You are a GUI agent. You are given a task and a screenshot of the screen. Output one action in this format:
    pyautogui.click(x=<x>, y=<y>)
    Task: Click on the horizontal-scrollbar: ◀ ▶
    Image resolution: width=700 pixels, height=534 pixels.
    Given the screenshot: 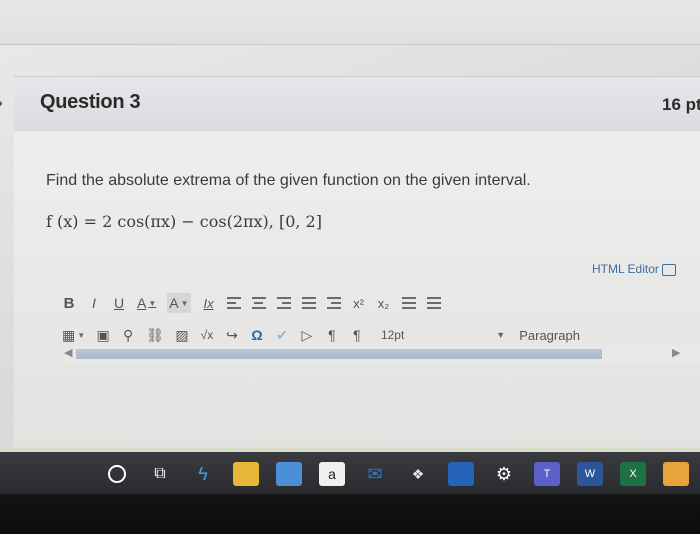 What is the action you would take?
    pyautogui.click(x=381, y=354)
    